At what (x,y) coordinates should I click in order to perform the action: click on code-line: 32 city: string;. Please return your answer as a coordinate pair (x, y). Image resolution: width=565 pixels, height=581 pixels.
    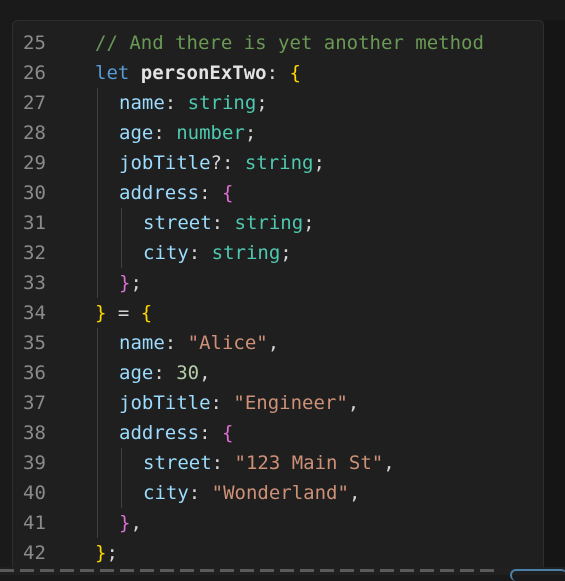
    Looking at the image, I should click on (278, 253).